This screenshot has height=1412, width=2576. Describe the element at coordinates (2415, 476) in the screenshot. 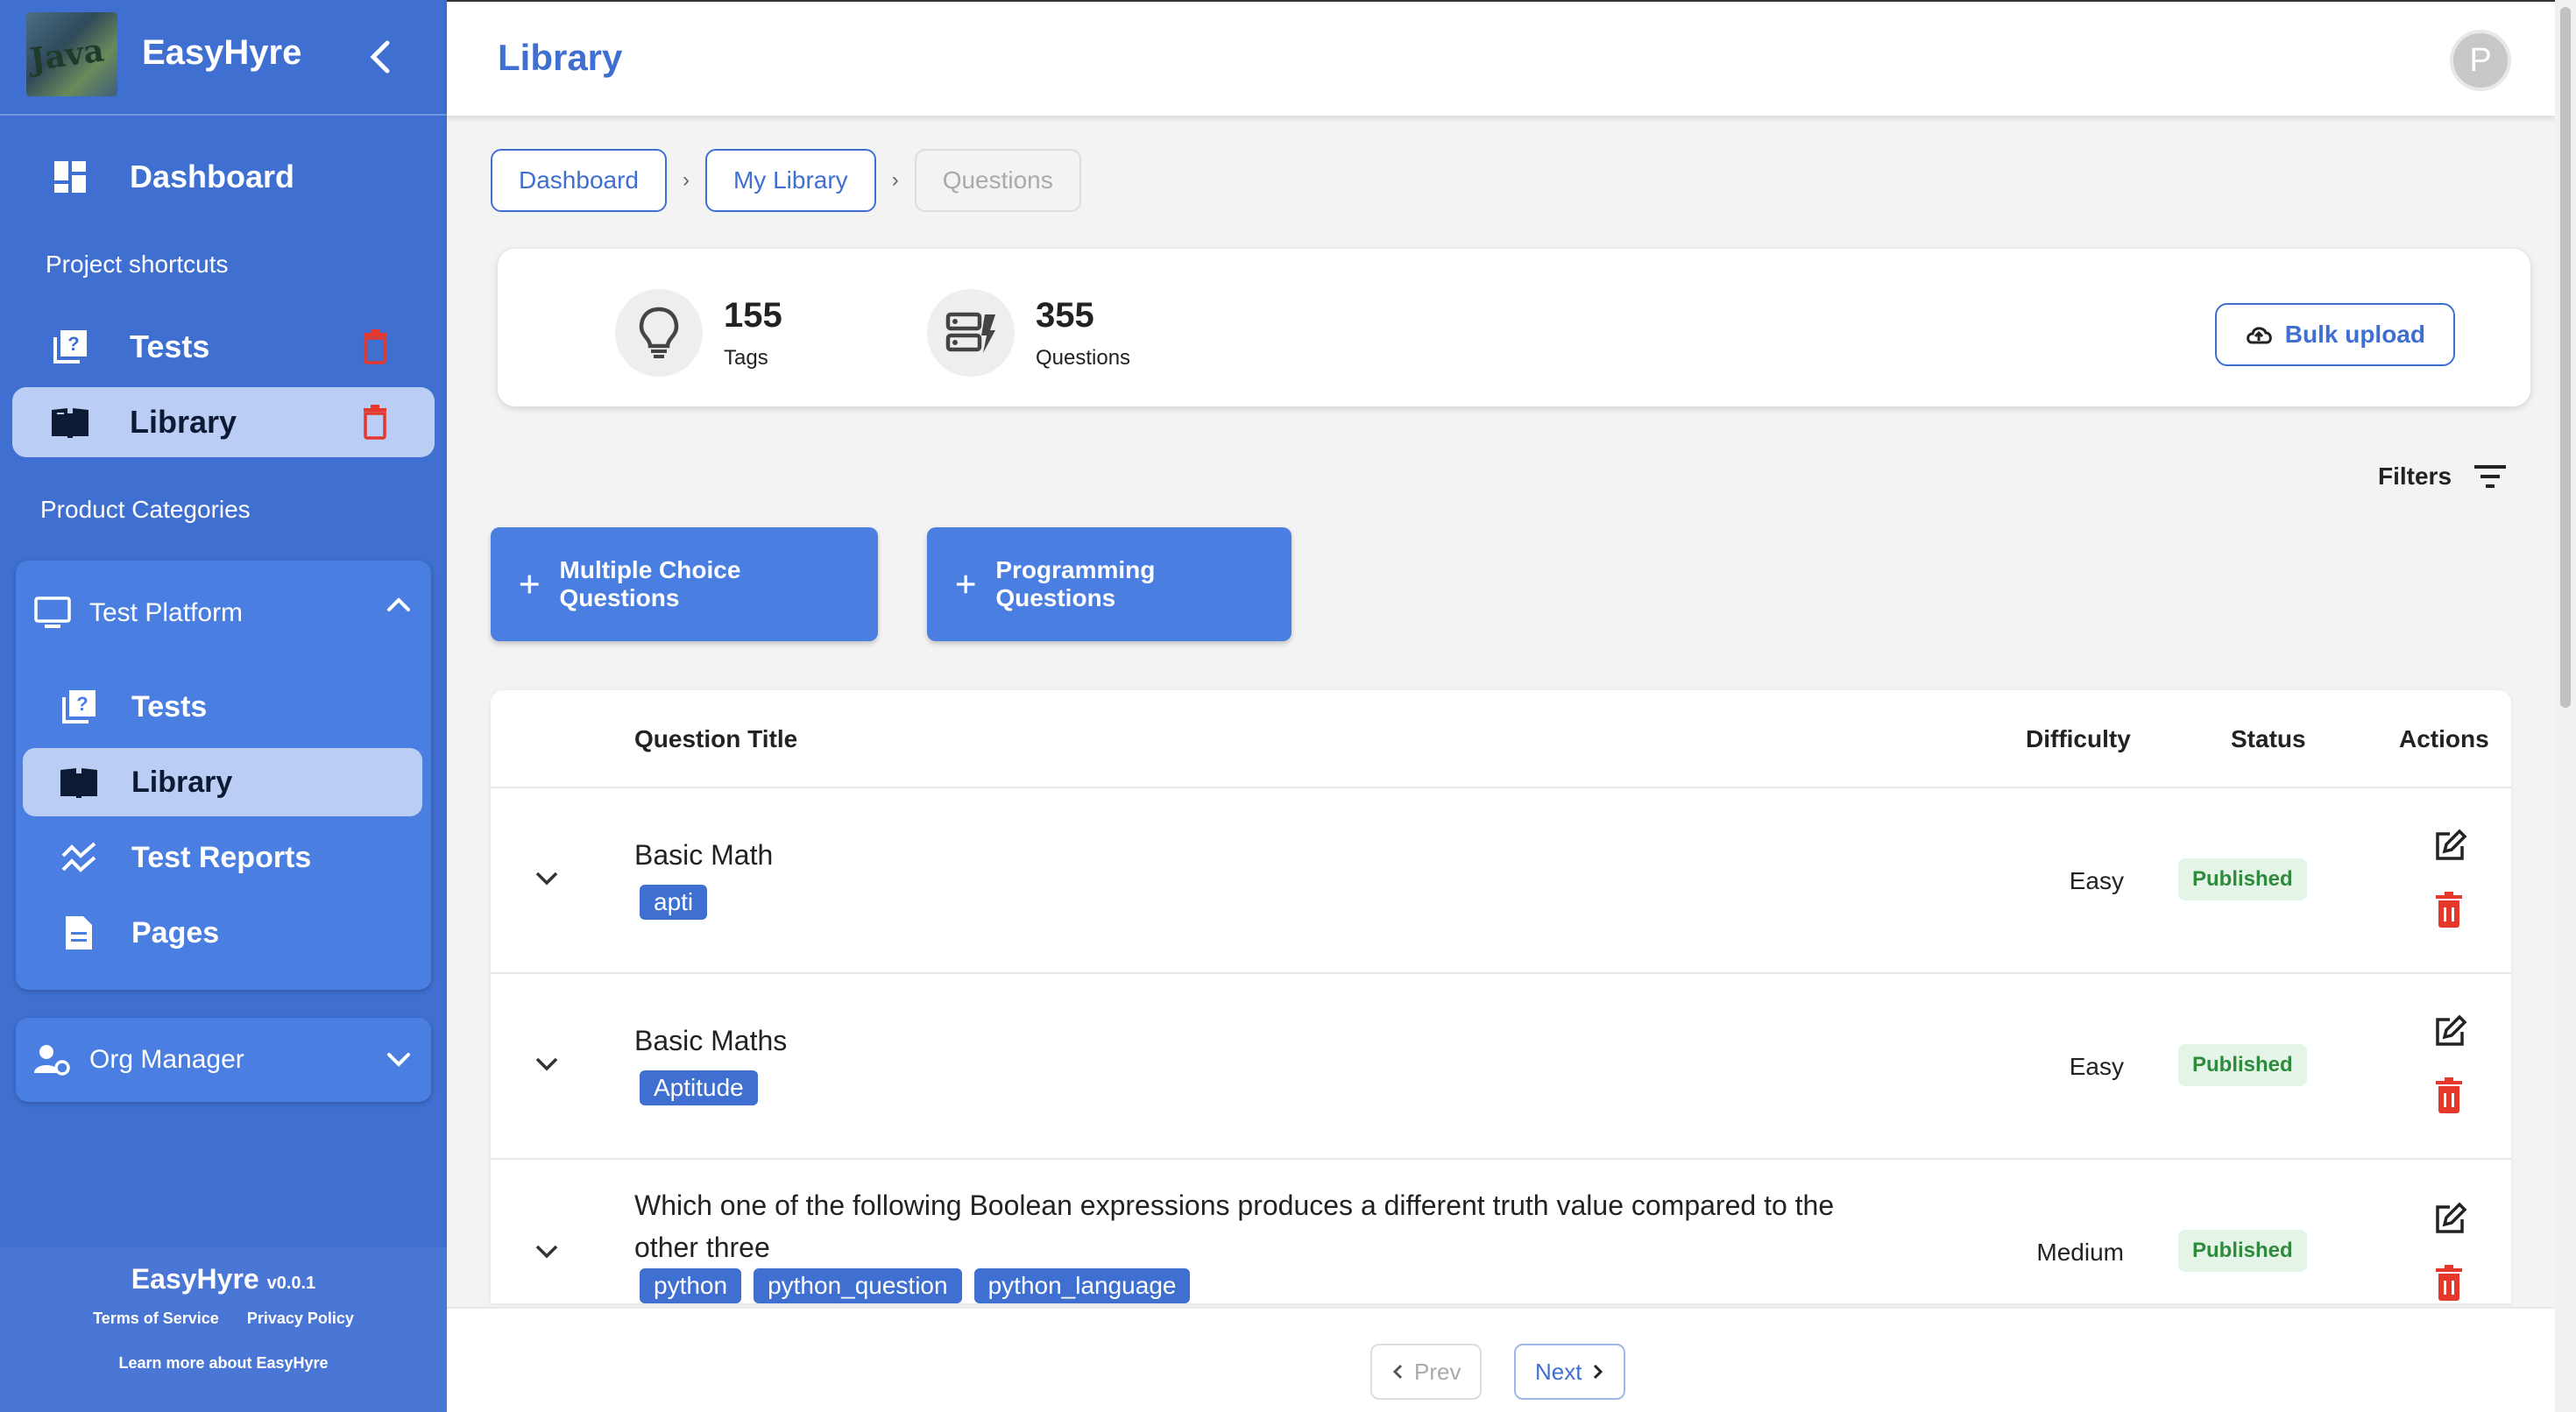

I see `filters-label: Filters` at that location.